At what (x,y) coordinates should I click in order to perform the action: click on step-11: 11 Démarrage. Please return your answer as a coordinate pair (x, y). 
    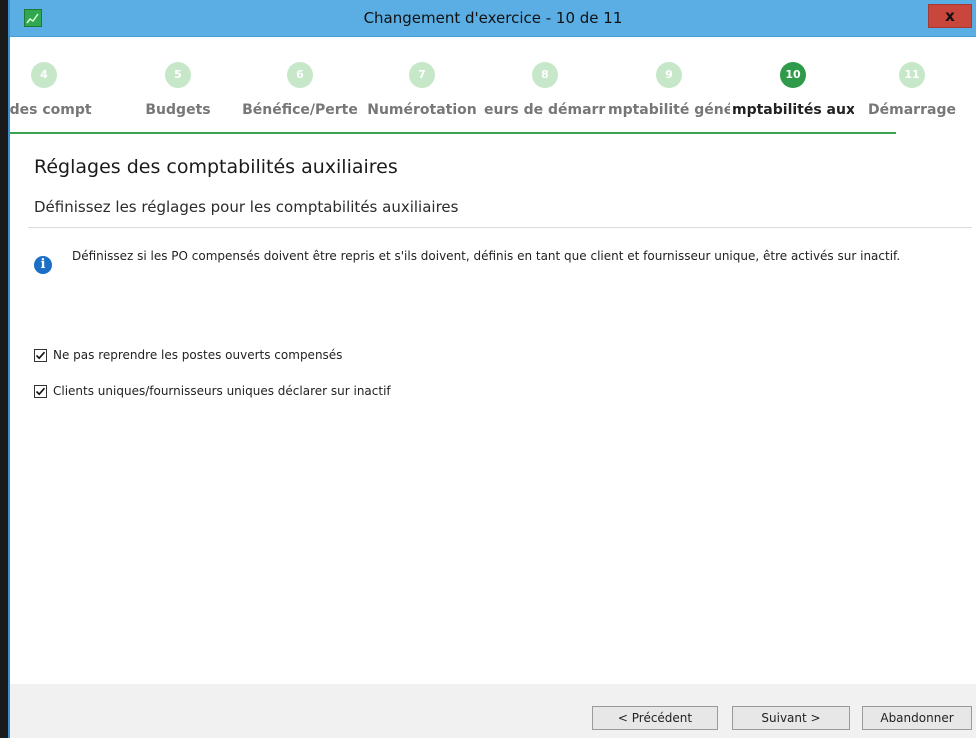
    Looking at the image, I should click on (912, 84).